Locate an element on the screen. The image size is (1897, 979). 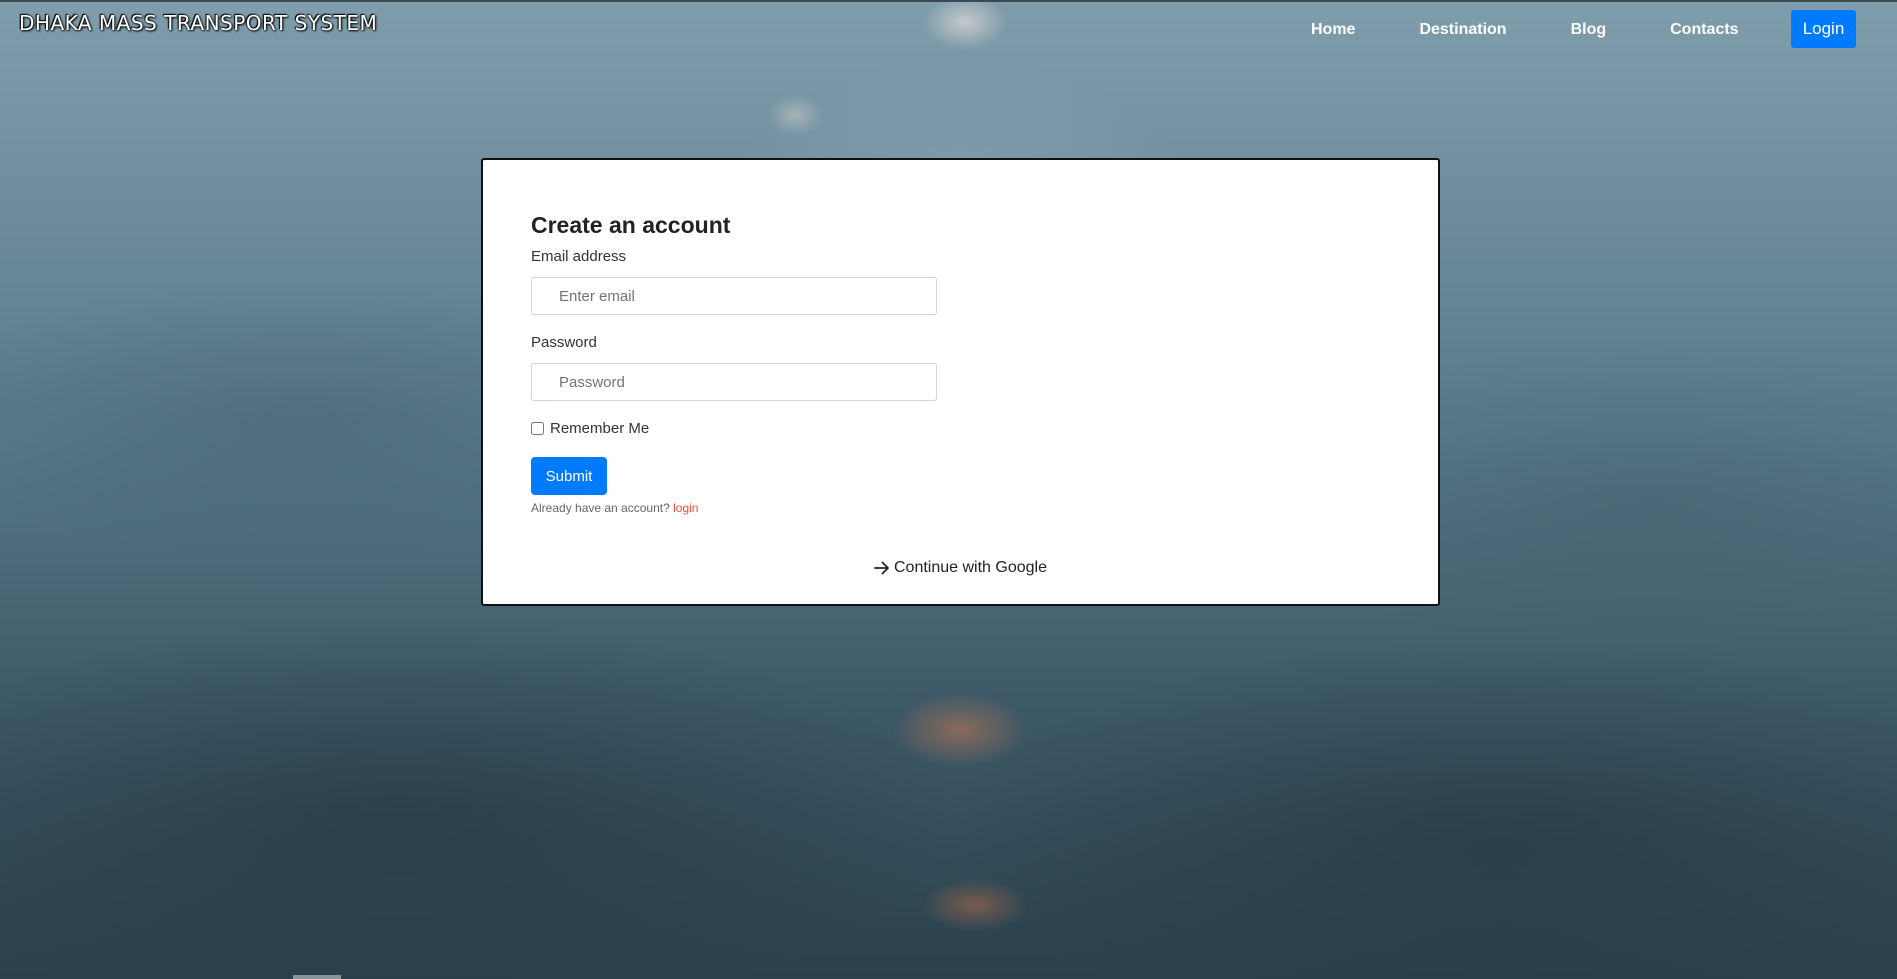
password-field is located at coordinates (734, 382).